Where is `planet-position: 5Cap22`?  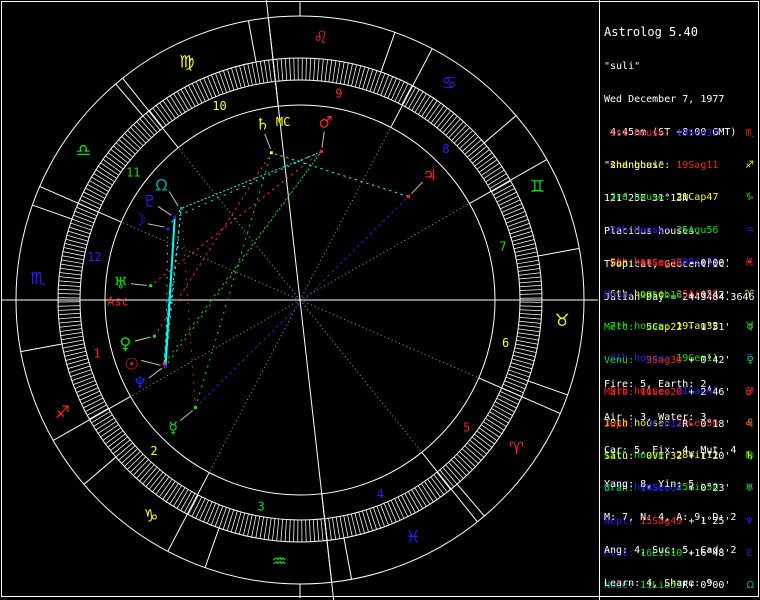 planet-position: 5Cap22 is located at coordinates (661, 328).